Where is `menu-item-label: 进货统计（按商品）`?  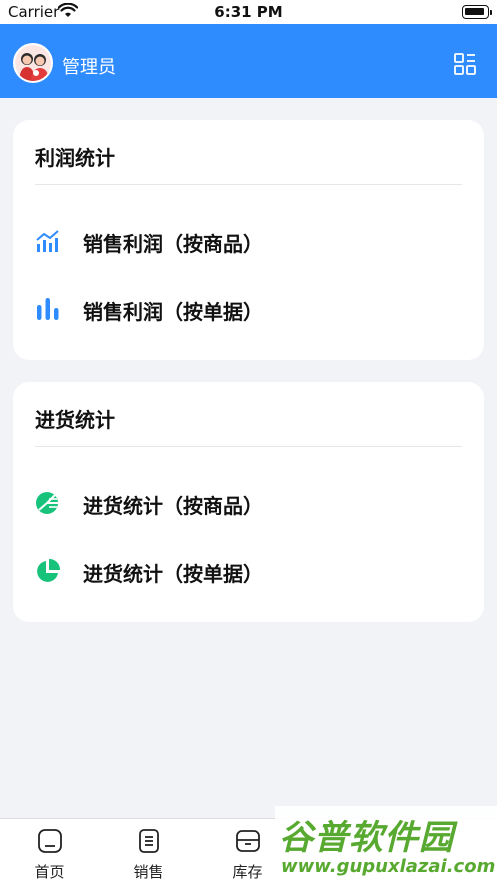
menu-item-label: 进货统计（按商品） is located at coordinates (173, 506).